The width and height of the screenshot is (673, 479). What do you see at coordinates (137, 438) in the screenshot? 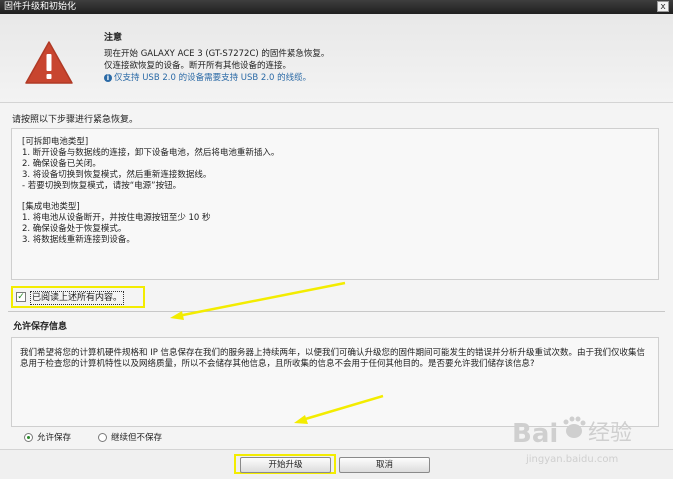
I see `radio-label: 继续但不保存` at bounding box center [137, 438].